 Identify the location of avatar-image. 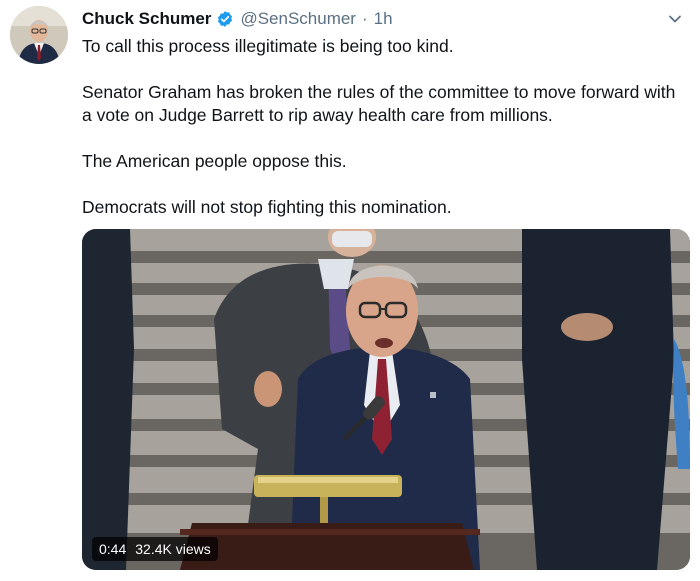
(39, 35).